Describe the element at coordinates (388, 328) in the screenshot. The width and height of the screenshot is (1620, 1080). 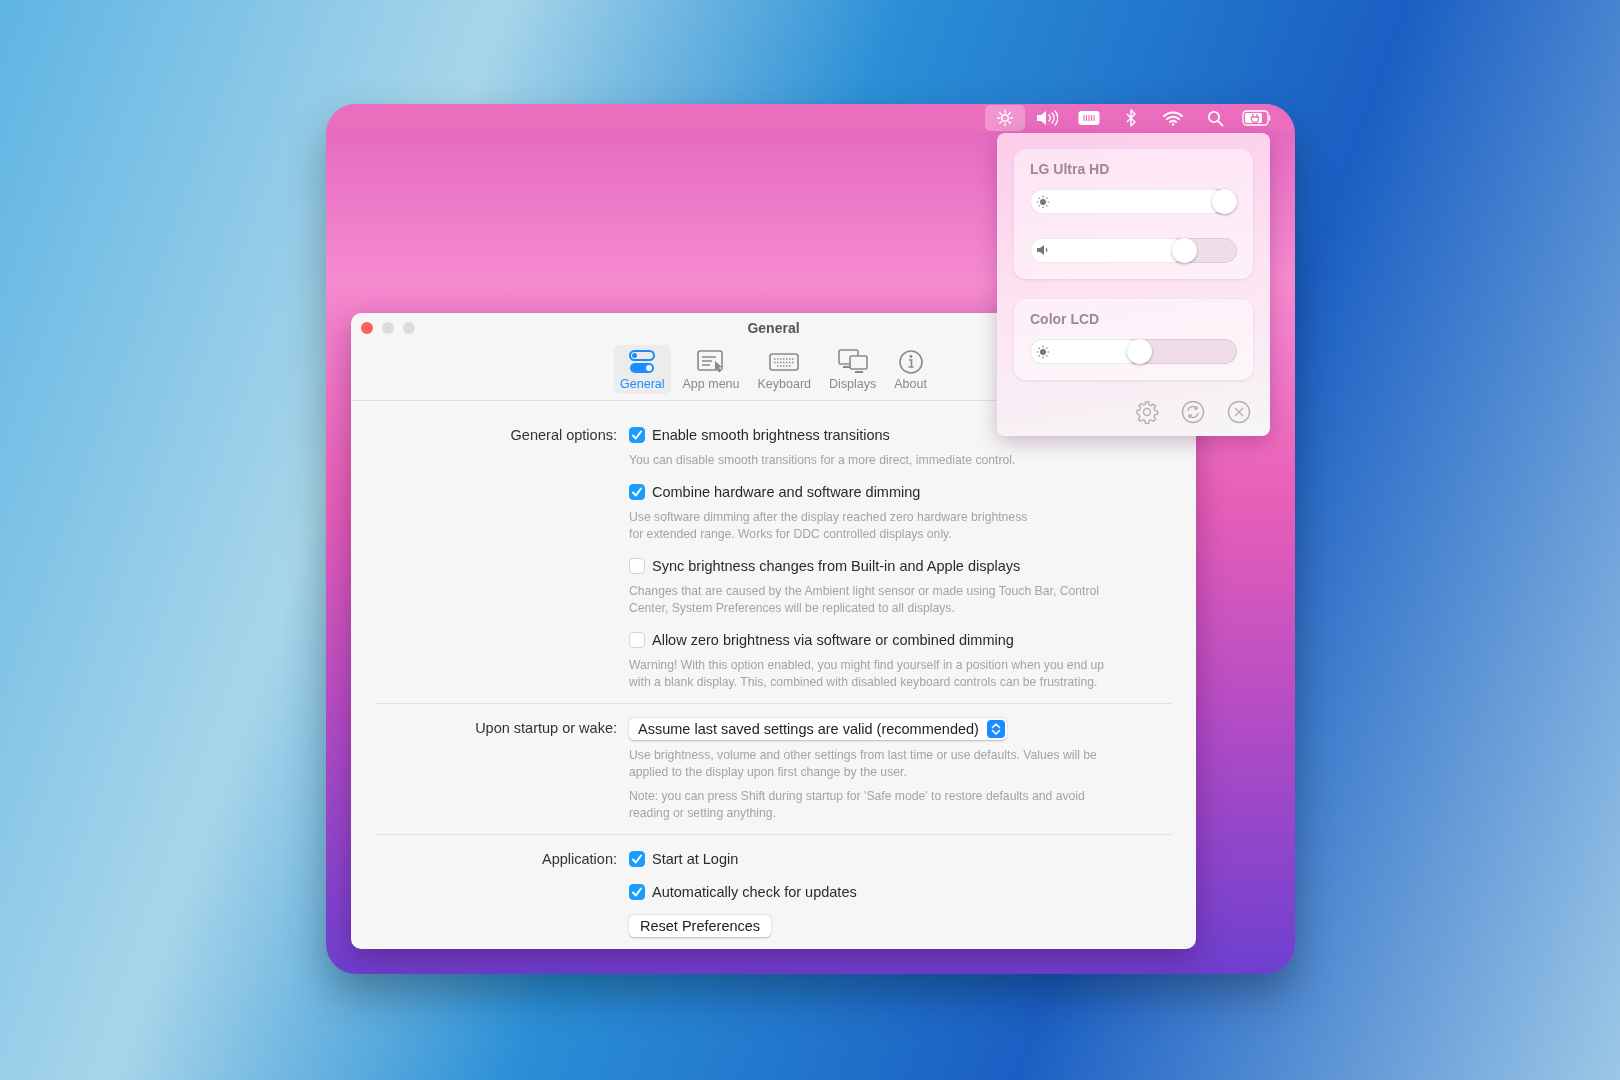
I see `minimize-window-button` at that location.